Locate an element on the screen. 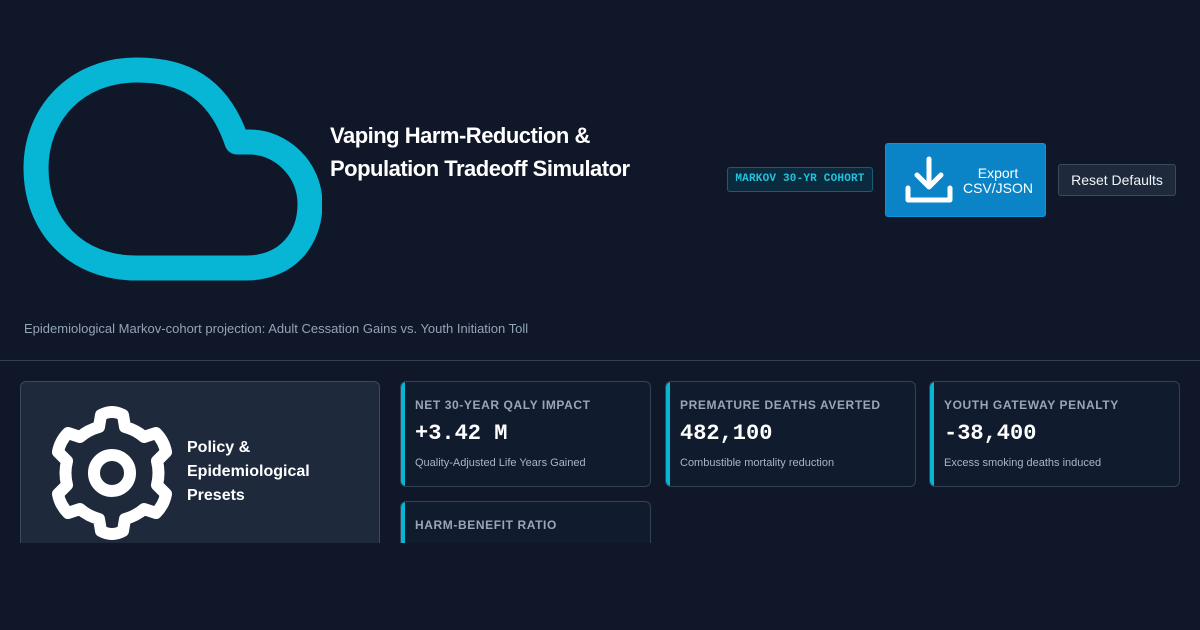 The height and width of the screenshot is (630, 1200). kpi-label: YOUTH GATEWAY PENALTY is located at coordinates (1031, 405).